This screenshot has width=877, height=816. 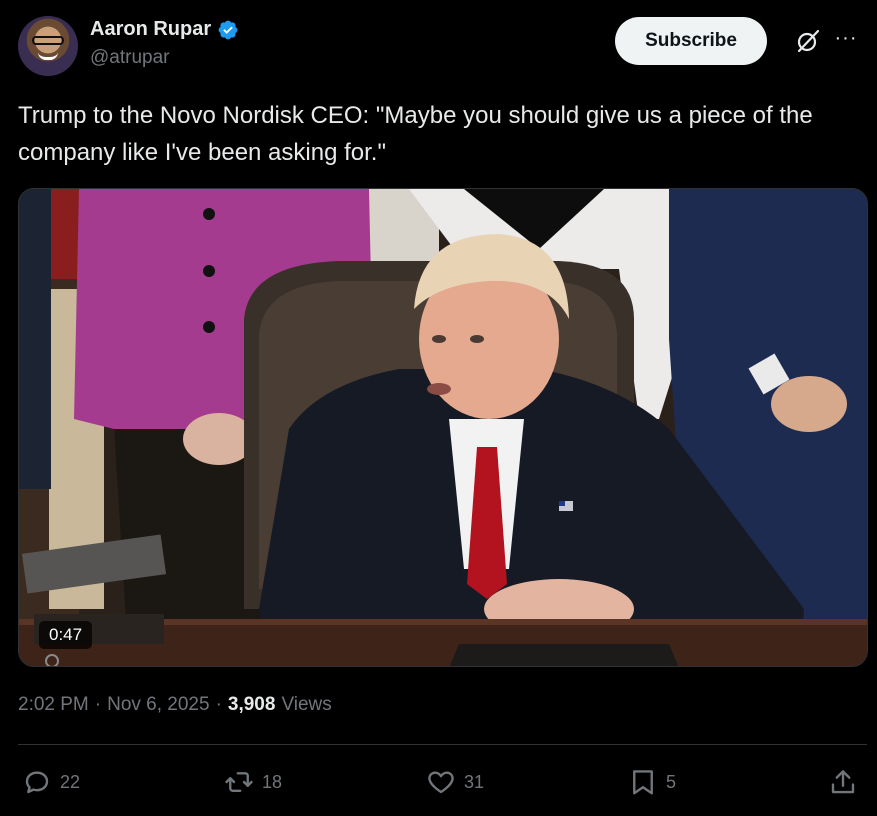 I want to click on tweet-date: Nov 6, 2025, so click(x=158, y=705).